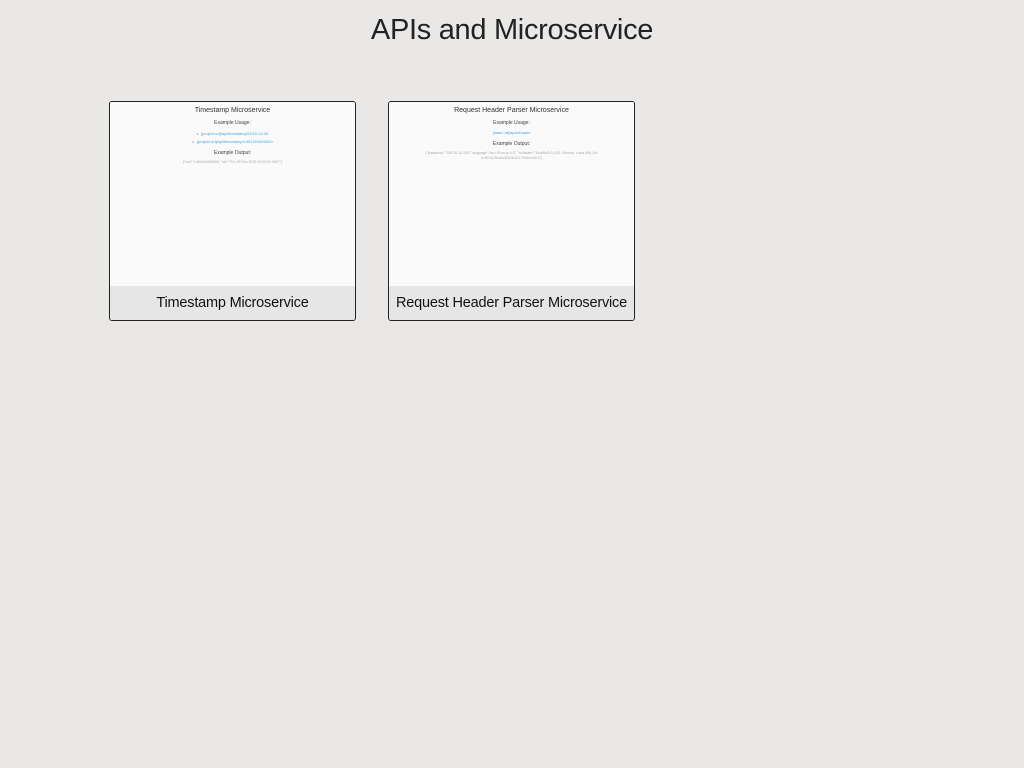  I want to click on thumbnail-usage-link: • [project url]/api/timestamp/2015-12-25, so click(232, 133).